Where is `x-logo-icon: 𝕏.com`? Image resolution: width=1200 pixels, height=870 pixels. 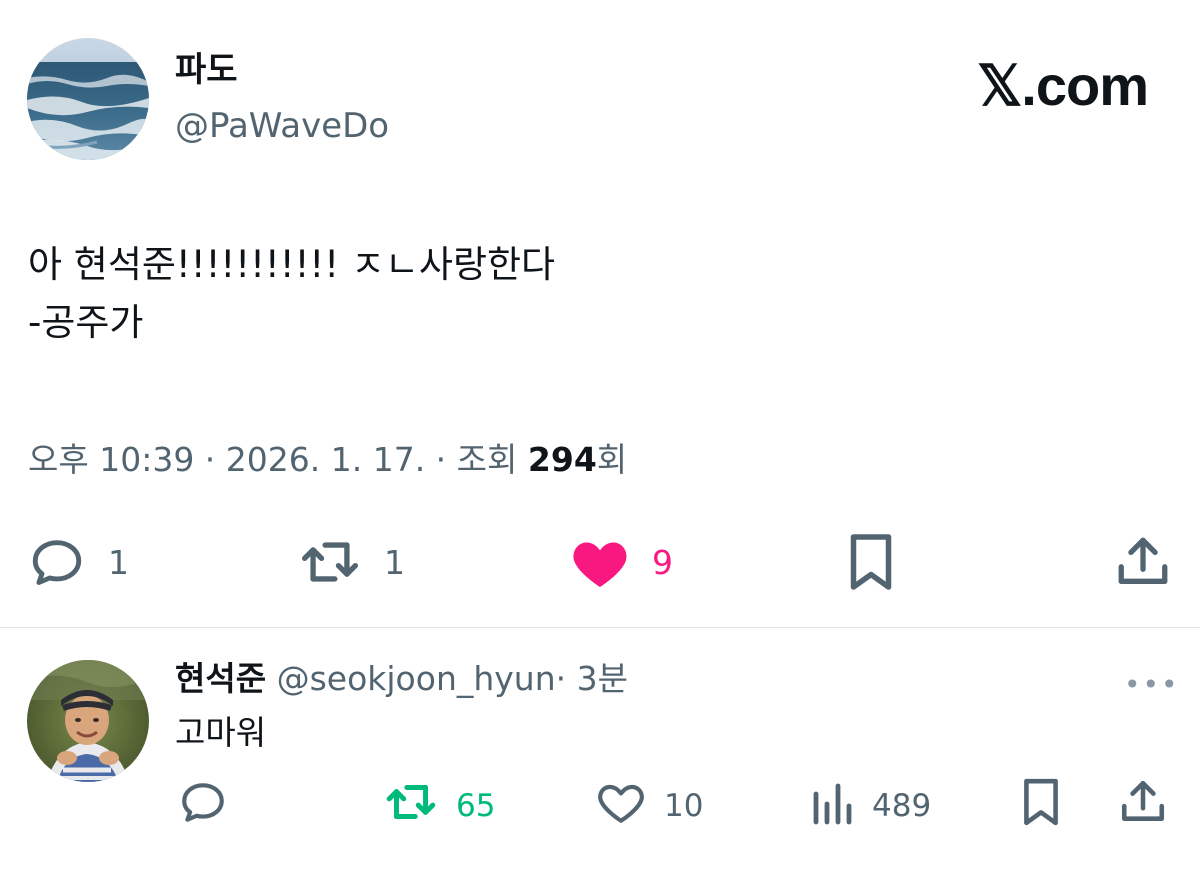 x-logo-icon: 𝕏.com is located at coordinates (1063, 85).